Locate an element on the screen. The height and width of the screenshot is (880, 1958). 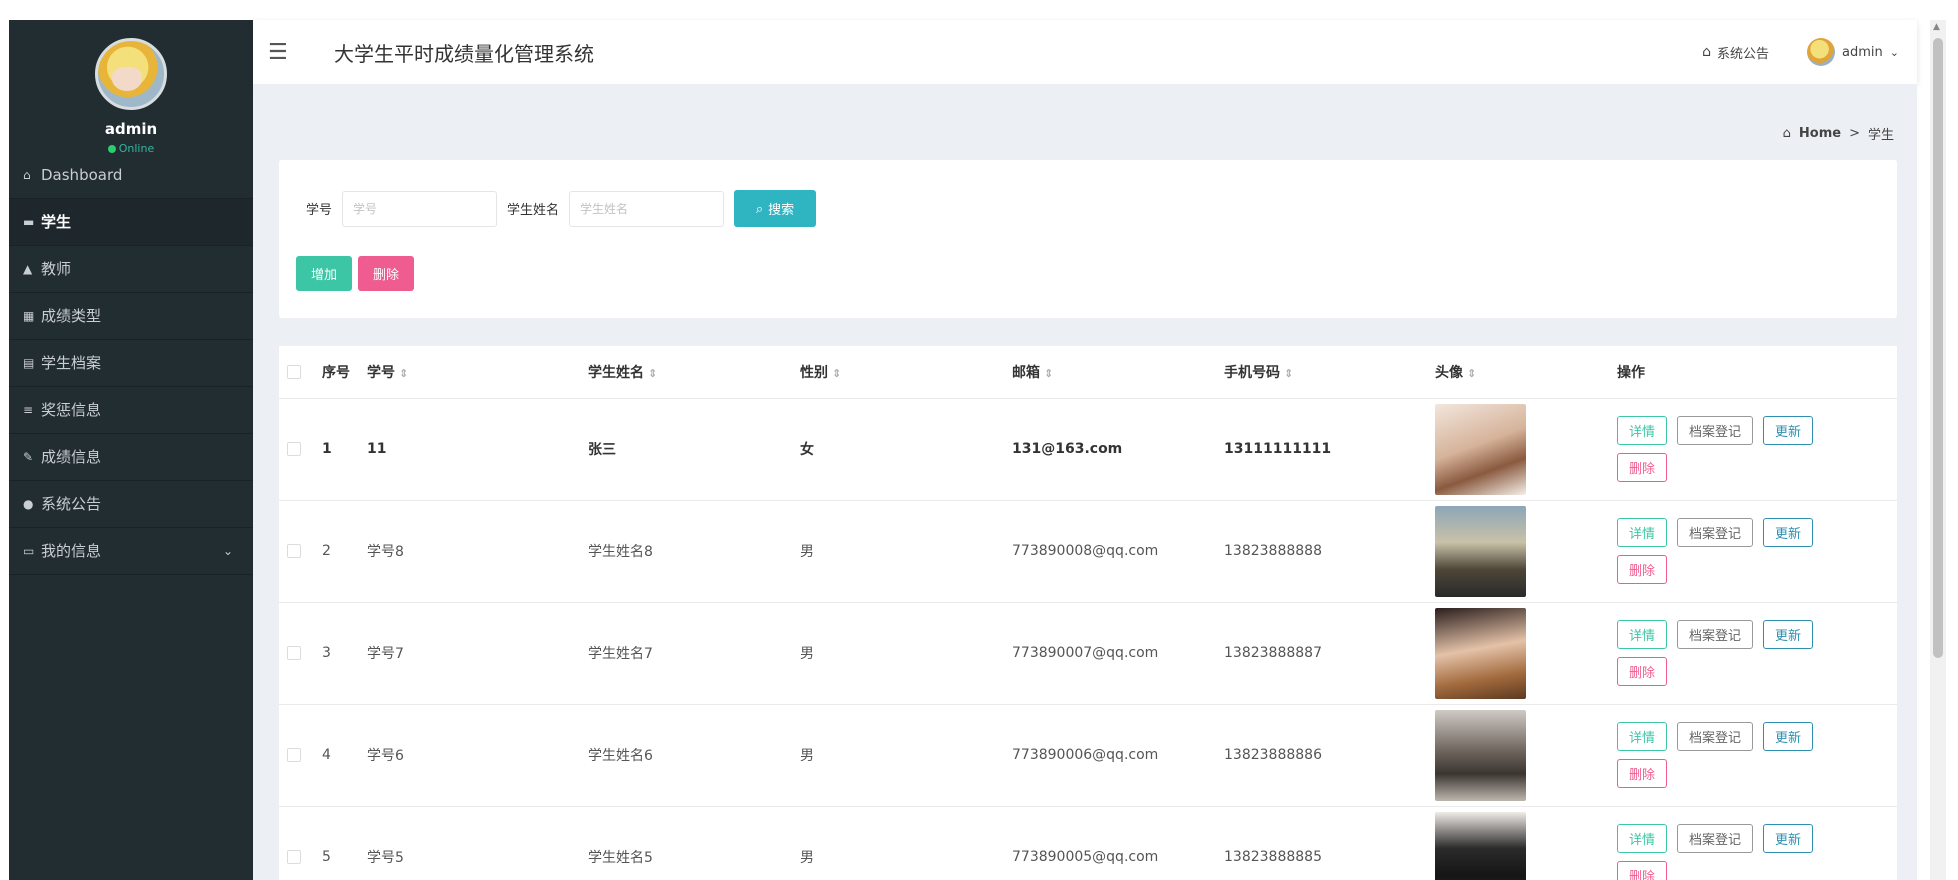
user-menu: admin ⌄ is located at coordinates (1853, 52).